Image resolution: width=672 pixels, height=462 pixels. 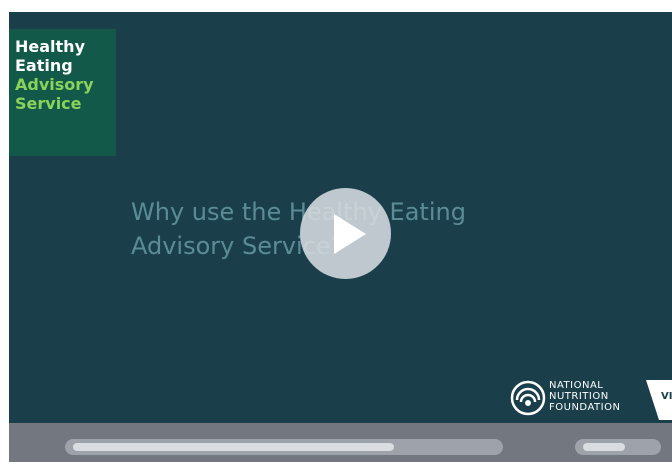 What do you see at coordinates (585, 407) in the screenshot?
I see `nnf-line-3: FOUNDATION` at bounding box center [585, 407].